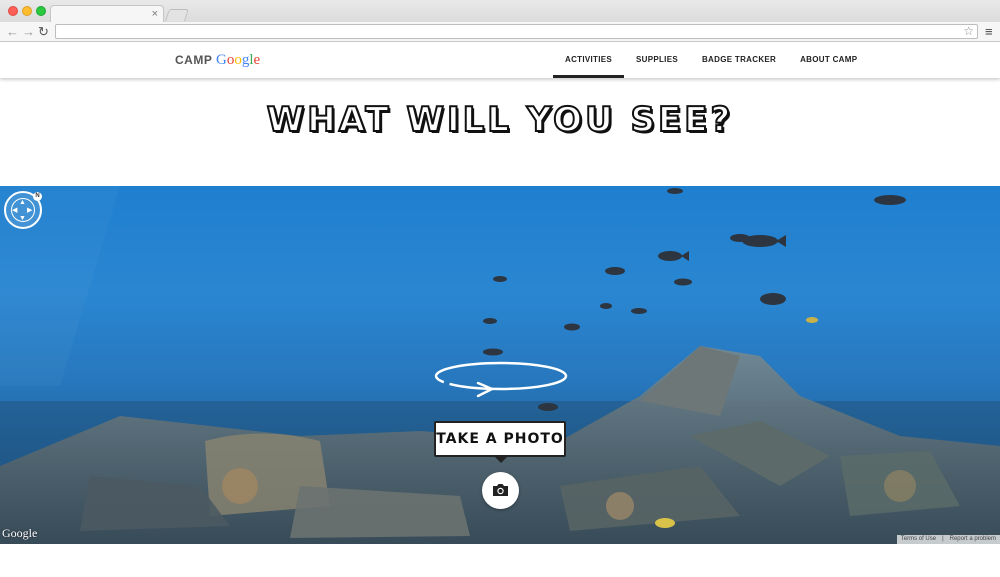 The image size is (1000, 577). I want to click on address-bar: ☆, so click(516, 31).